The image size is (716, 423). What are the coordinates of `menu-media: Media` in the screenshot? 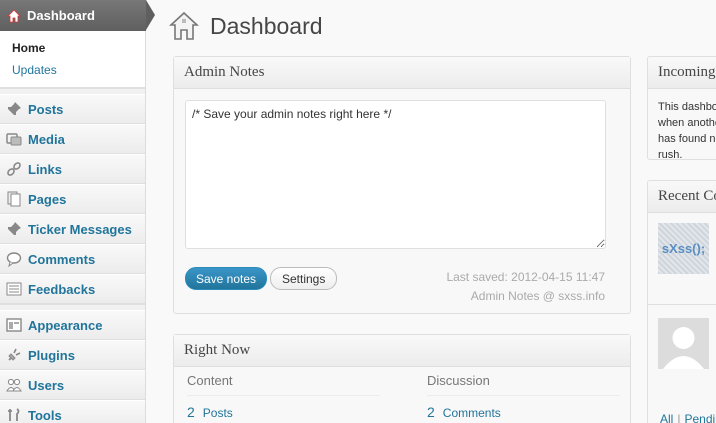 It's located at (72, 139).